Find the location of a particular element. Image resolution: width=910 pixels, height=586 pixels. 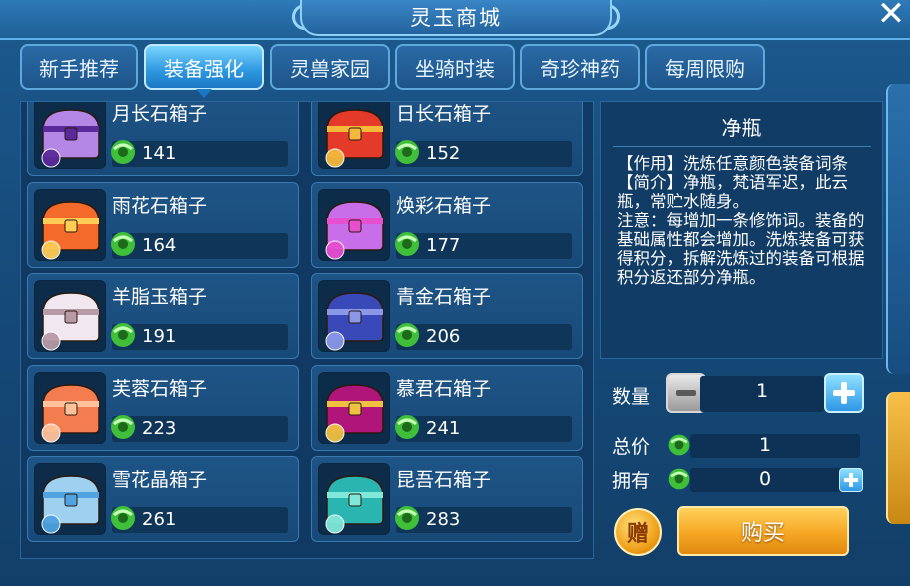

title-bar: 灵玉商城 ✕ is located at coordinates (455, 20).